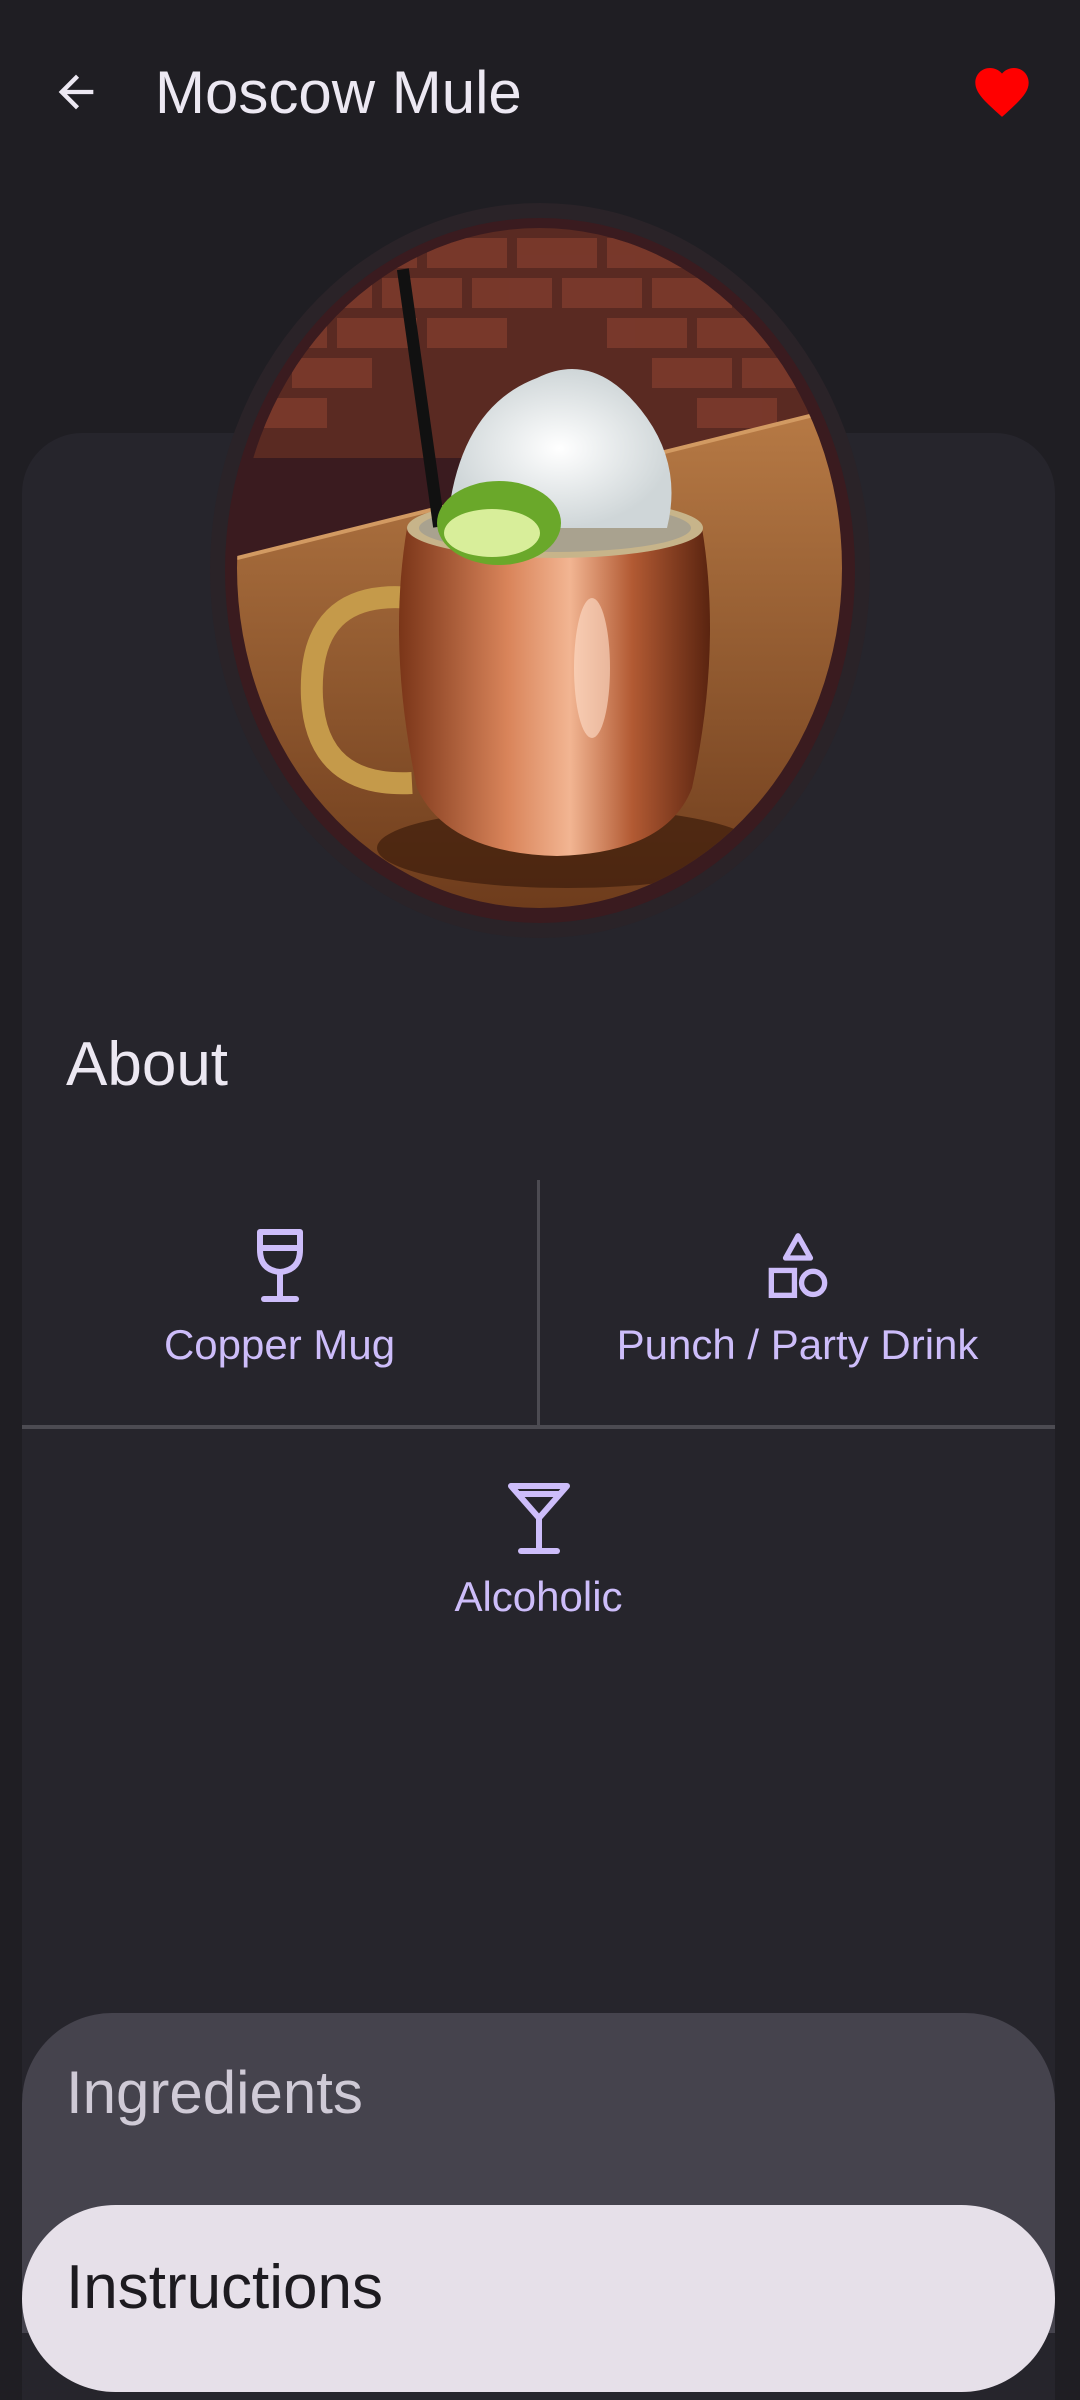 Image resolution: width=1080 pixels, height=2400 pixels. I want to click on glass-info: Copper Mug, so click(279, 1299).